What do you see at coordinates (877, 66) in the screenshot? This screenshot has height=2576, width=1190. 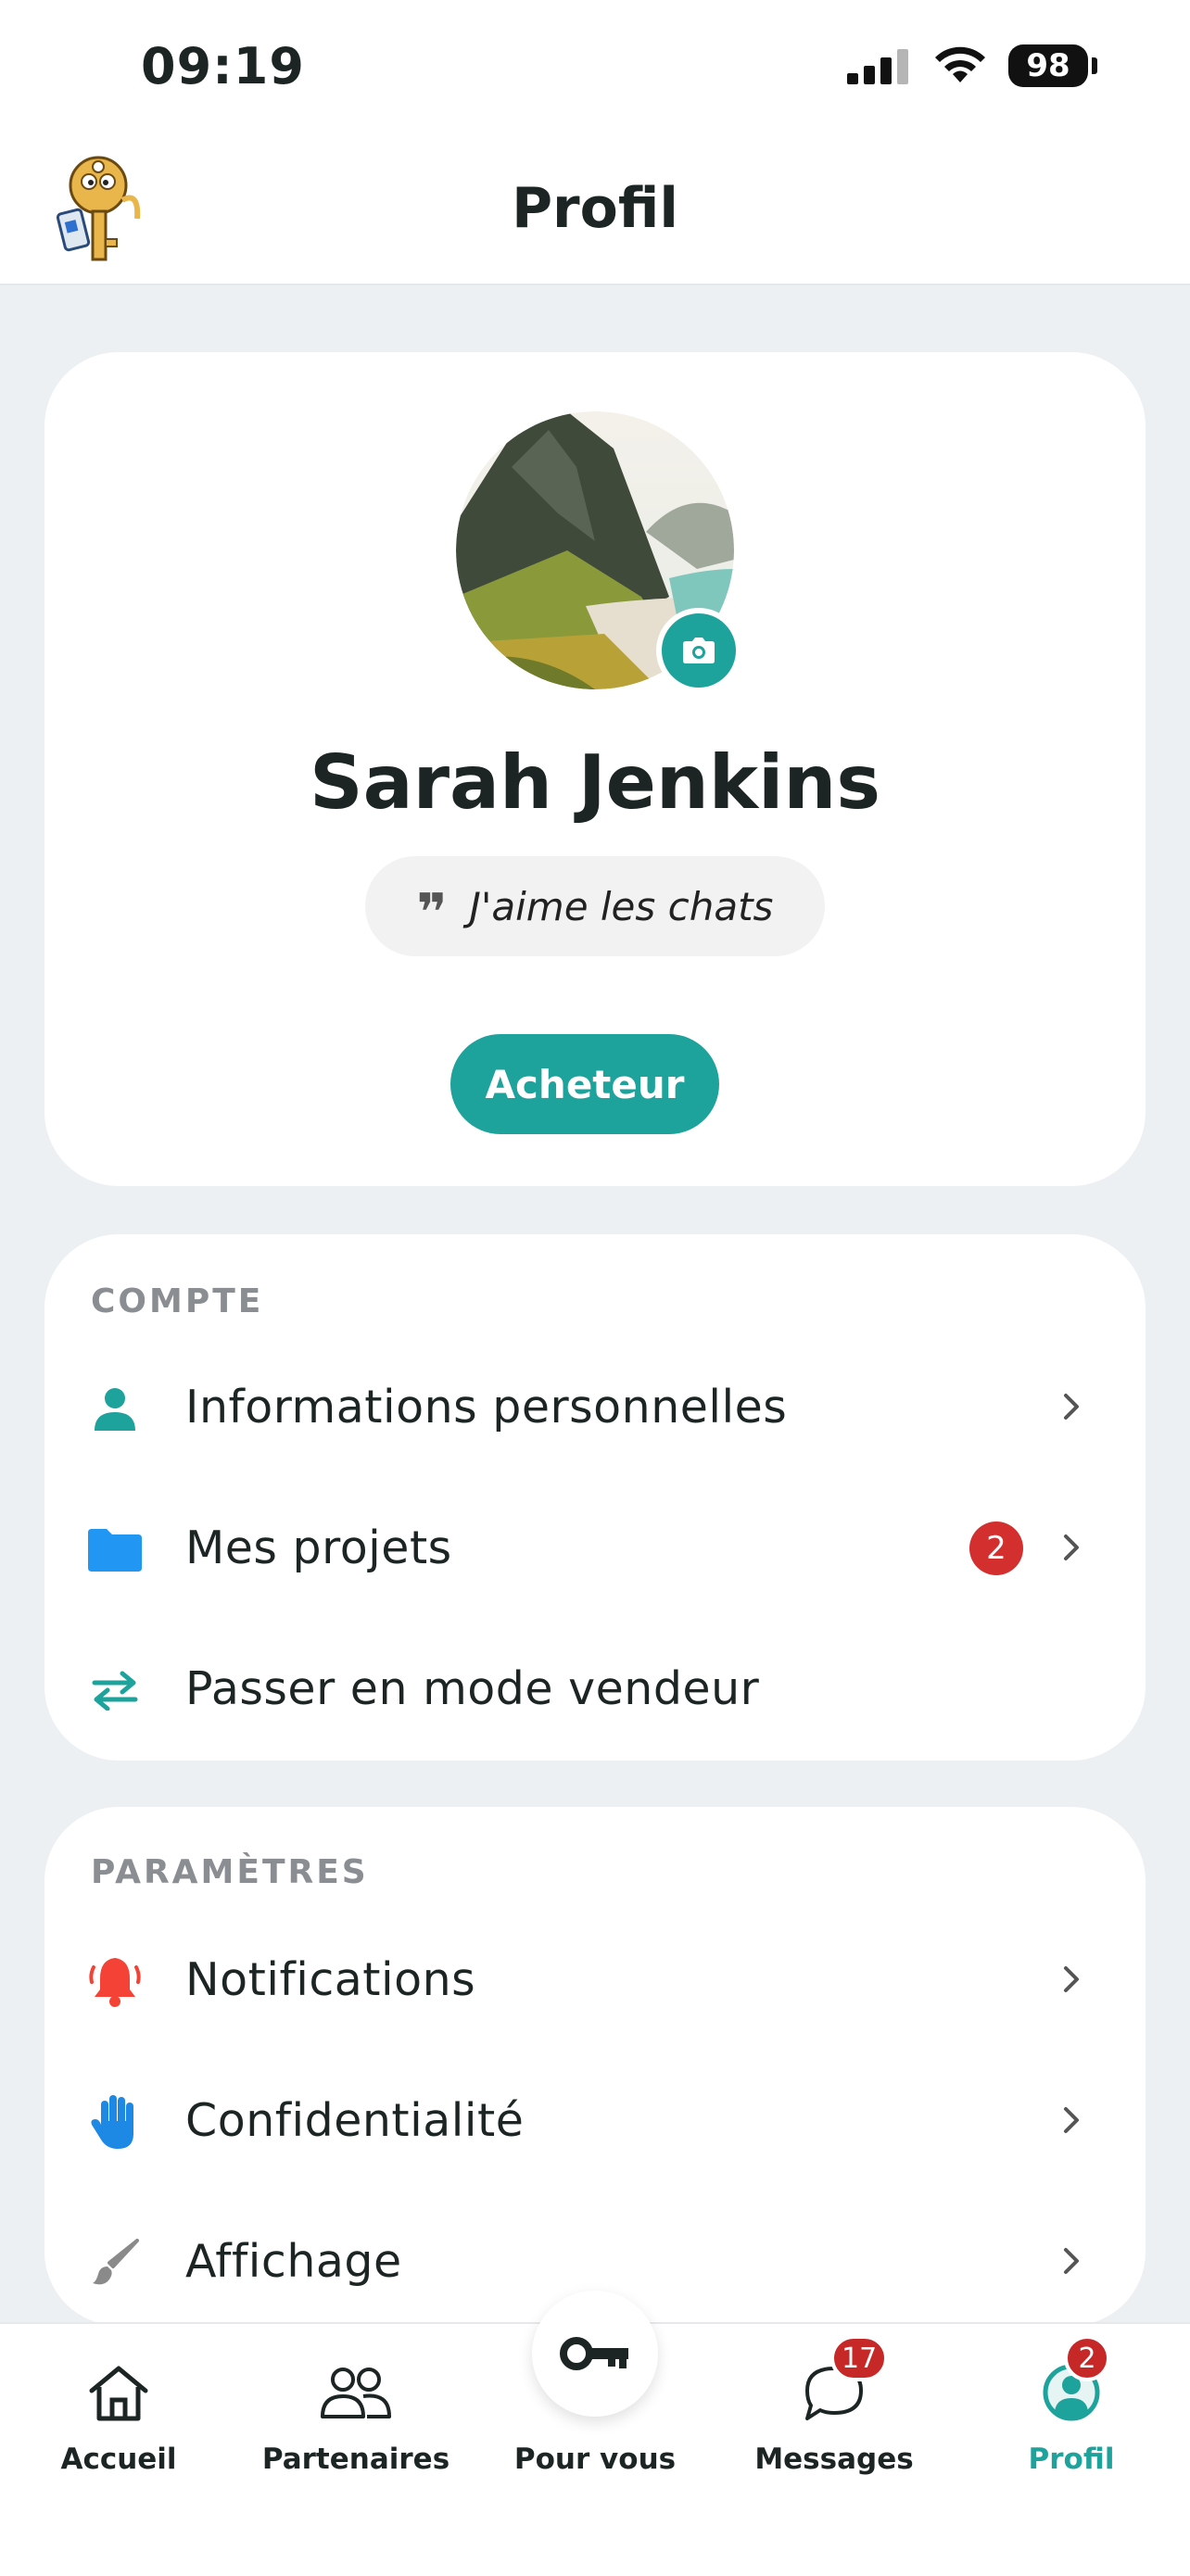 I see `signal-icon` at bounding box center [877, 66].